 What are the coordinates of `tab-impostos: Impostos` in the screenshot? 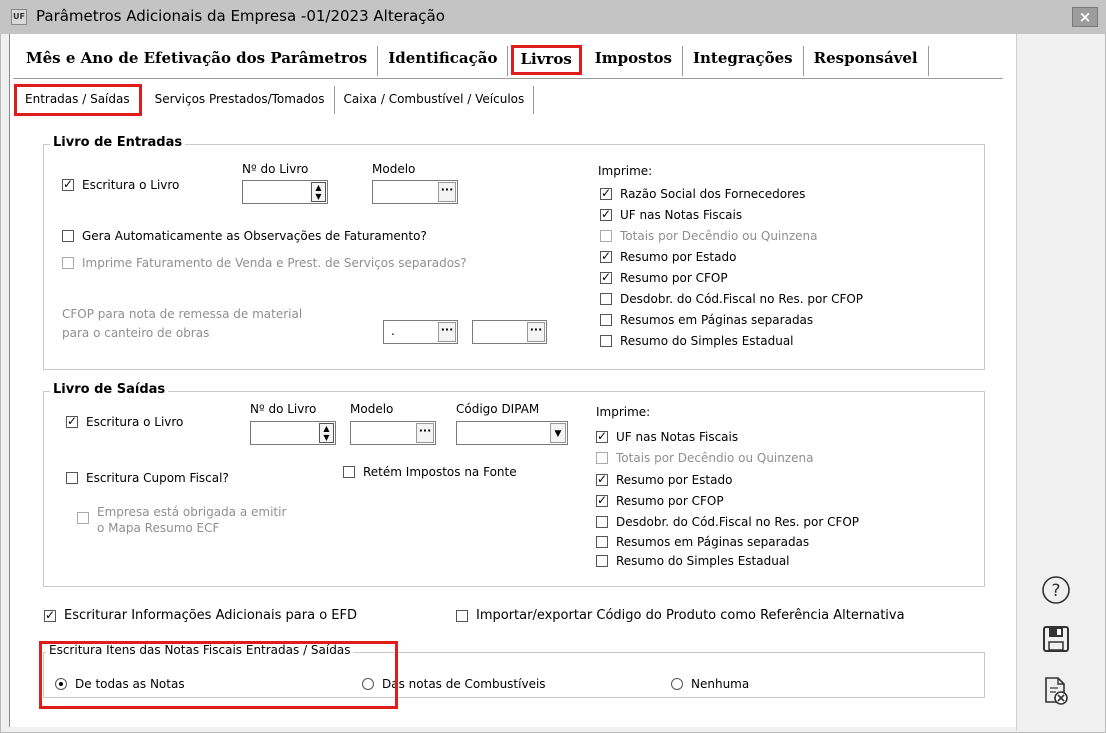 It's located at (634, 61).